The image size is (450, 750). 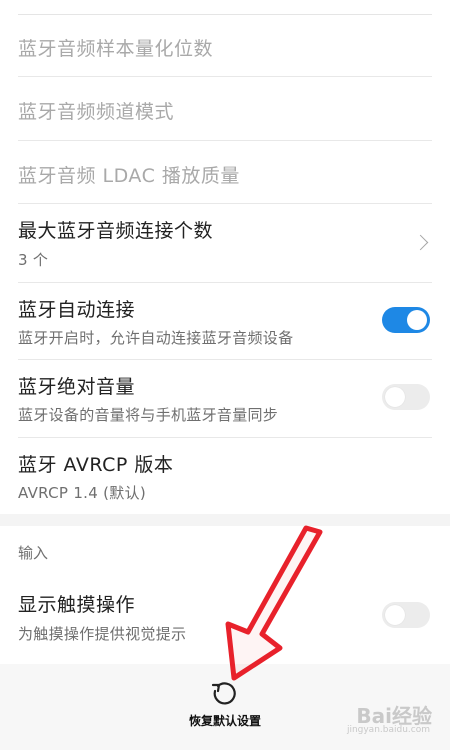 What do you see at coordinates (388, 730) in the screenshot?
I see `watermark-url: jingyan.baidu.com` at bounding box center [388, 730].